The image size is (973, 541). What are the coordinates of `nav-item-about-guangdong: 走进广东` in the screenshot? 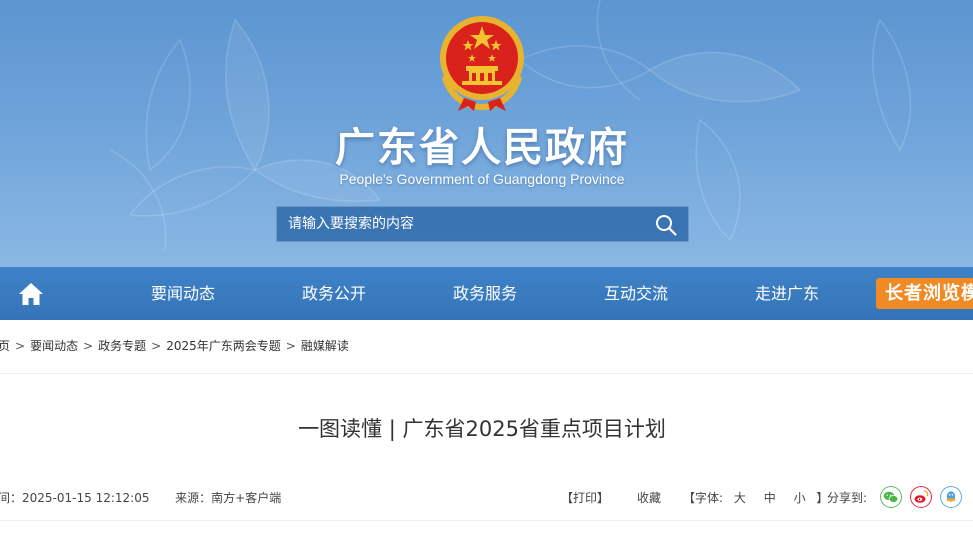 It's located at (787, 293).